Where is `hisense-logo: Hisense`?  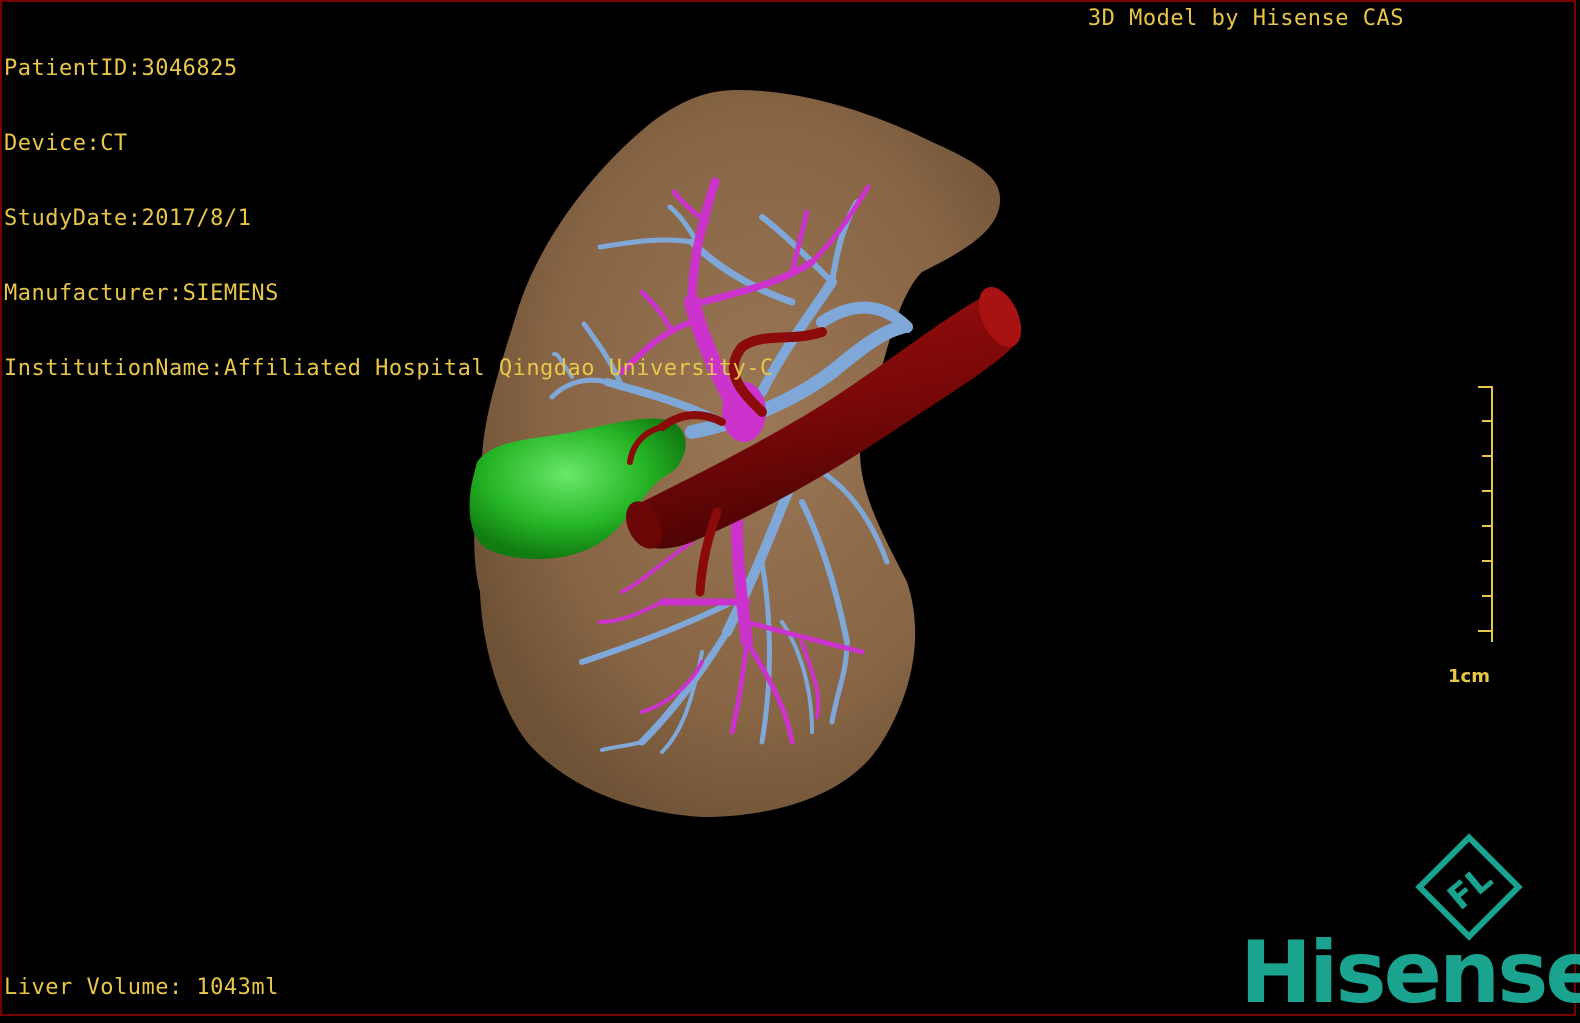 hisense-logo: Hisense is located at coordinates (1410, 973).